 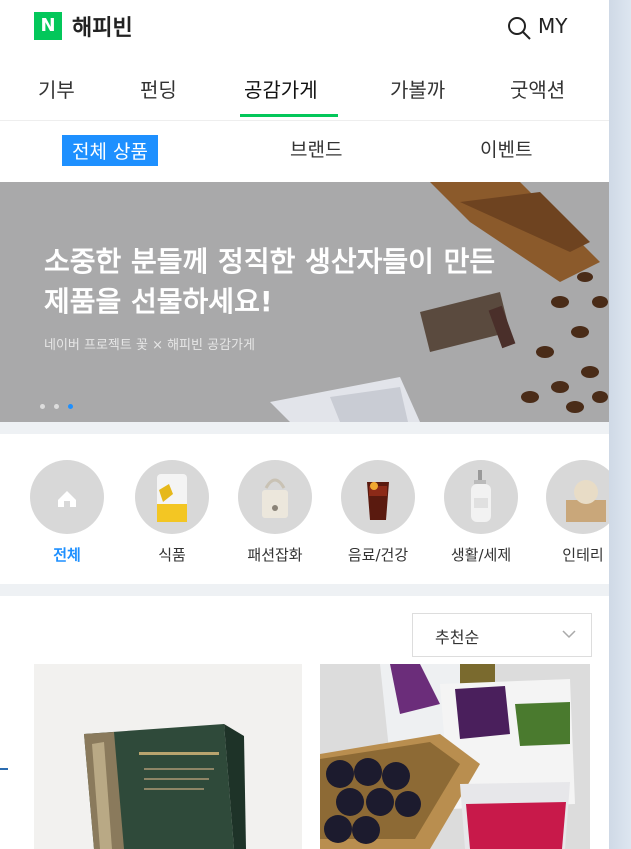 I want to click on app-title: 해피빈, so click(x=102, y=26).